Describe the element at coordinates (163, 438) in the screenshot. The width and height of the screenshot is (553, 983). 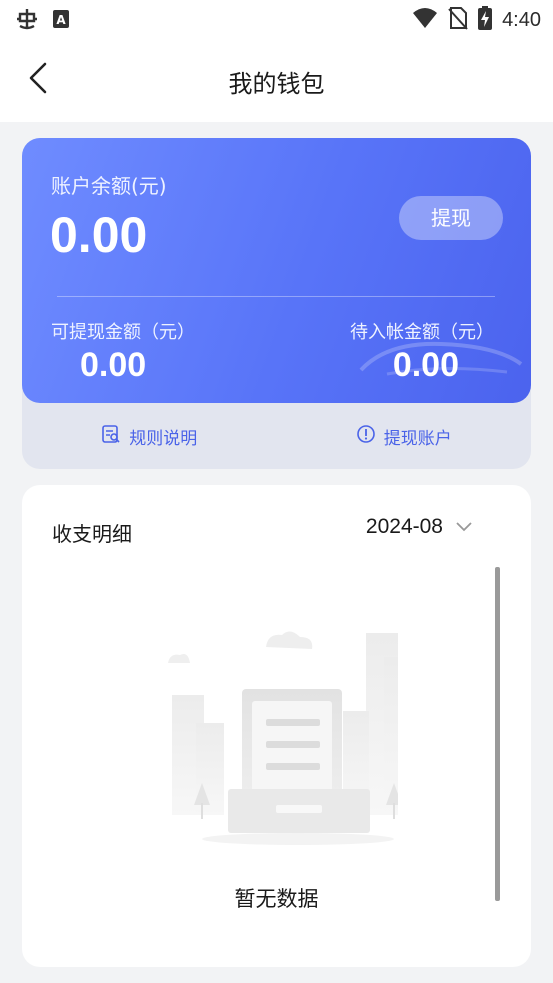
I see `rules-link-label: 规则说明` at that location.